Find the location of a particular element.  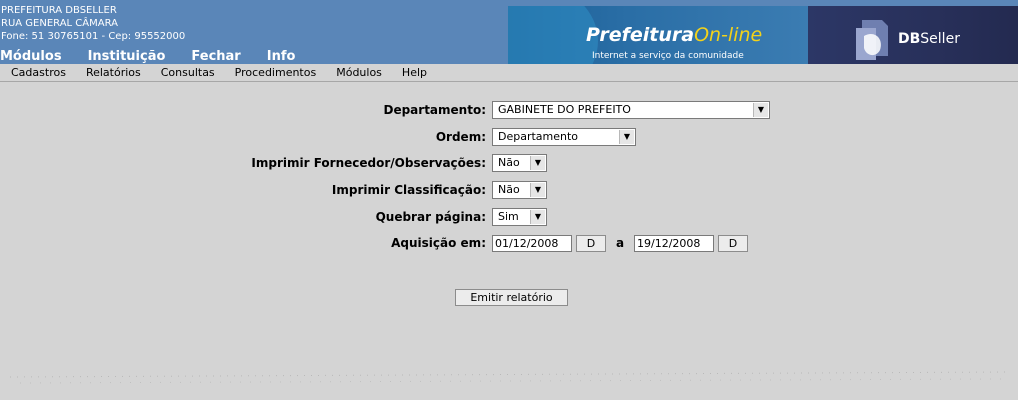

top-menu-info: Info is located at coordinates (281, 56).